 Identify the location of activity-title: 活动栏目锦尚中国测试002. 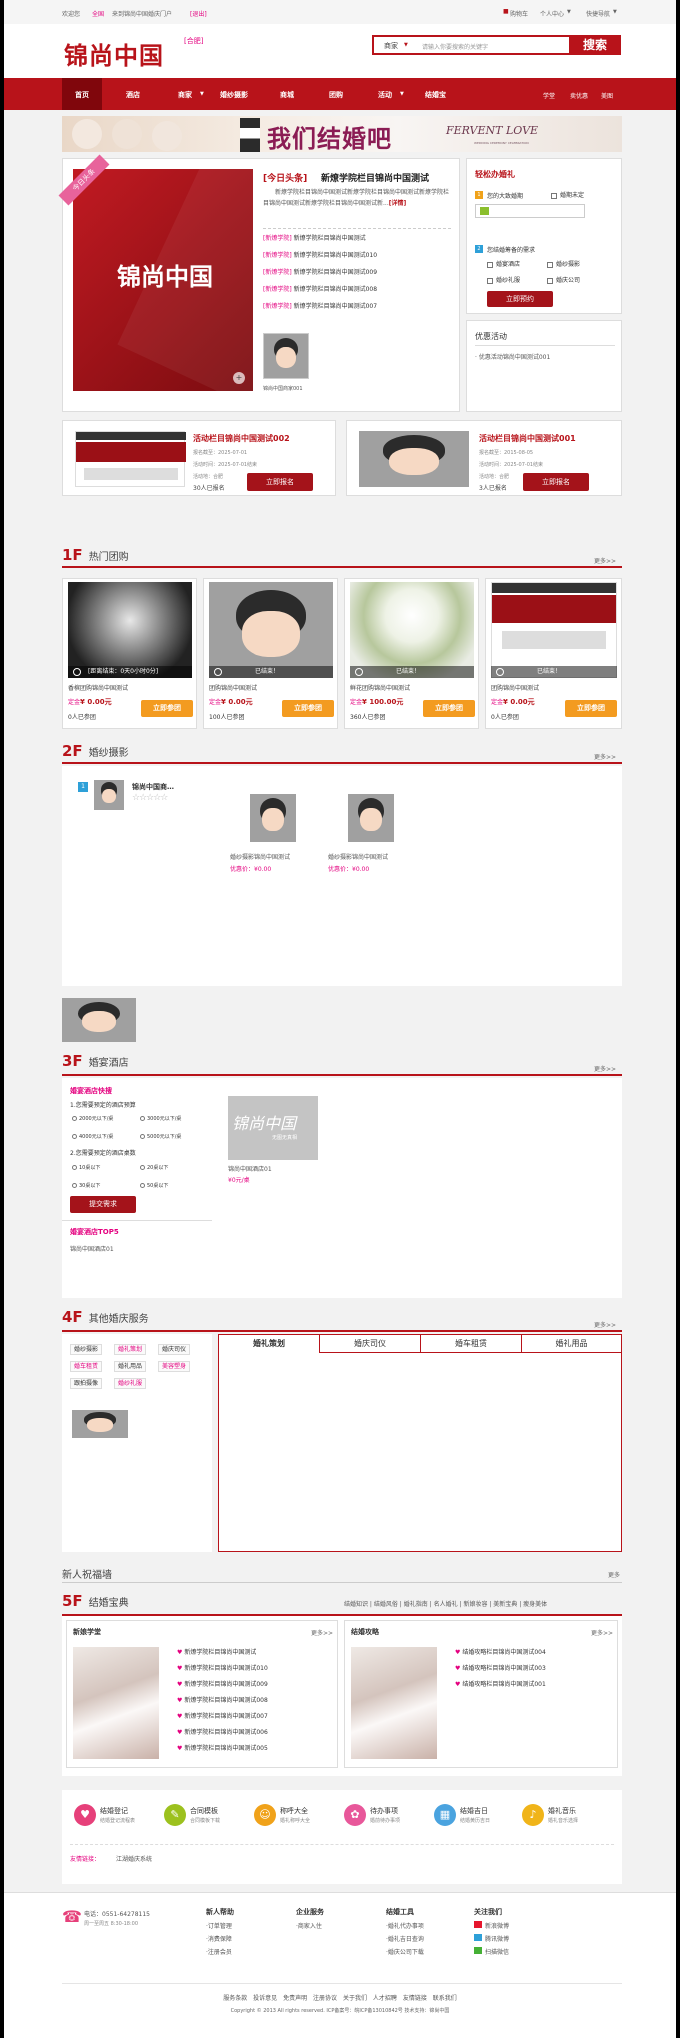
(241, 438).